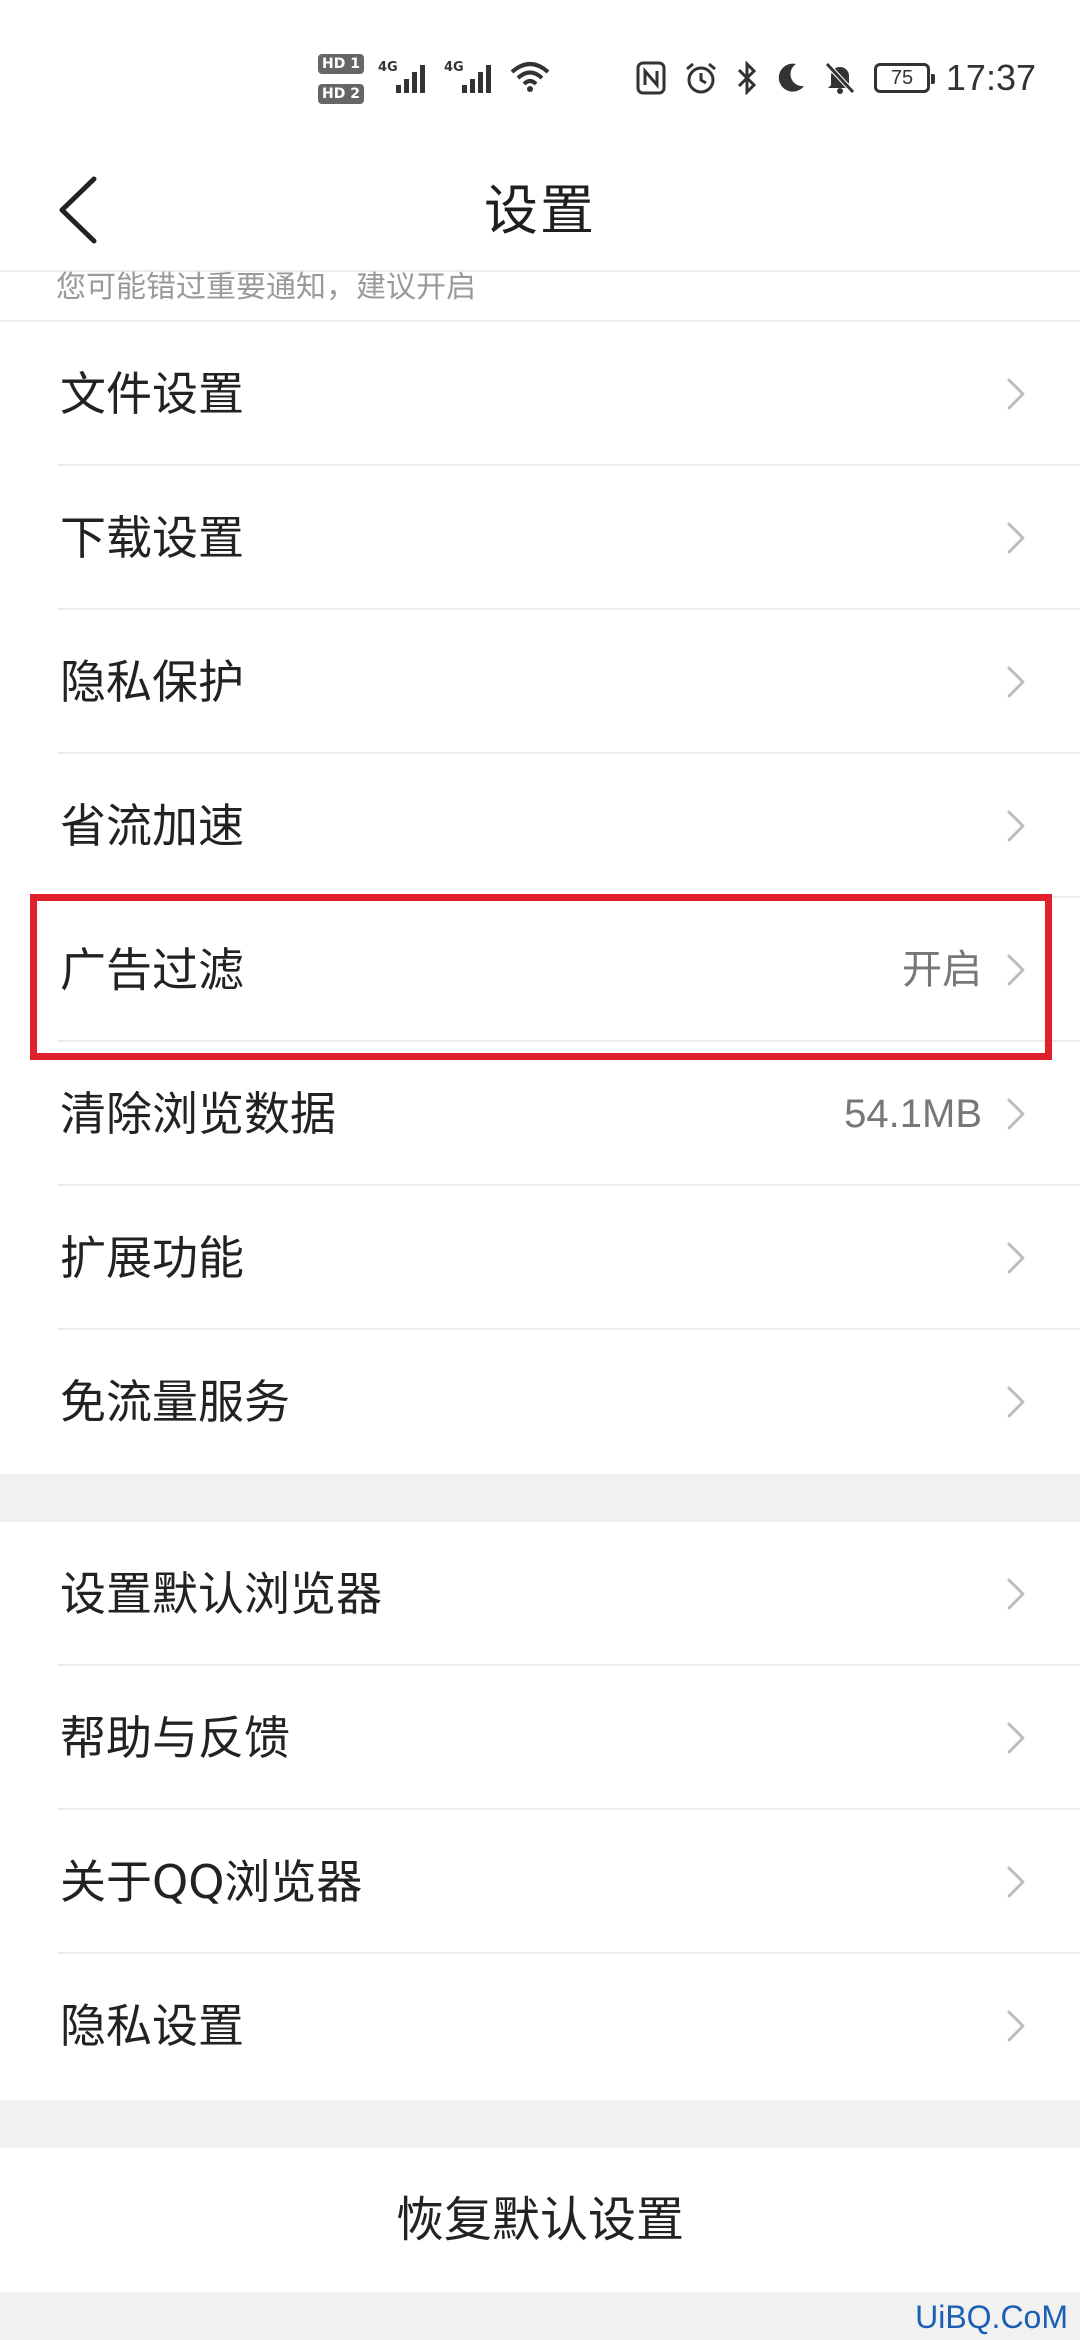 The width and height of the screenshot is (1080, 2340). I want to click on settings-item-label: 清除浏览数据, so click(198, 1114).